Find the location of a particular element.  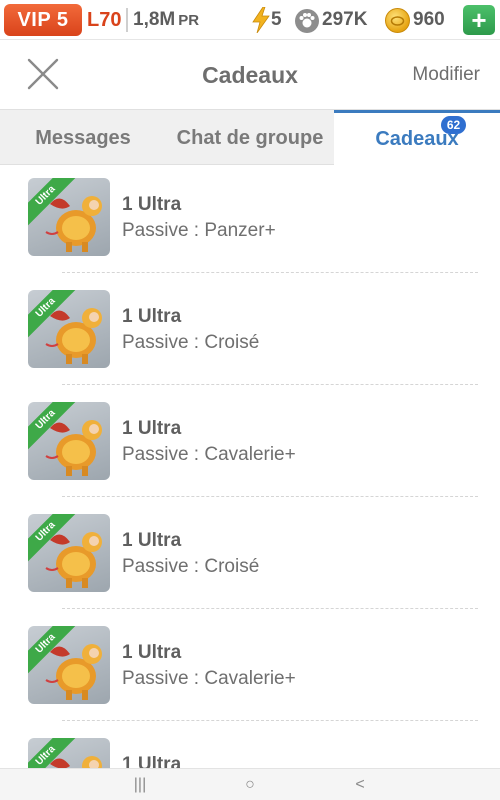

status-separator is located at coordinates (127, 20).